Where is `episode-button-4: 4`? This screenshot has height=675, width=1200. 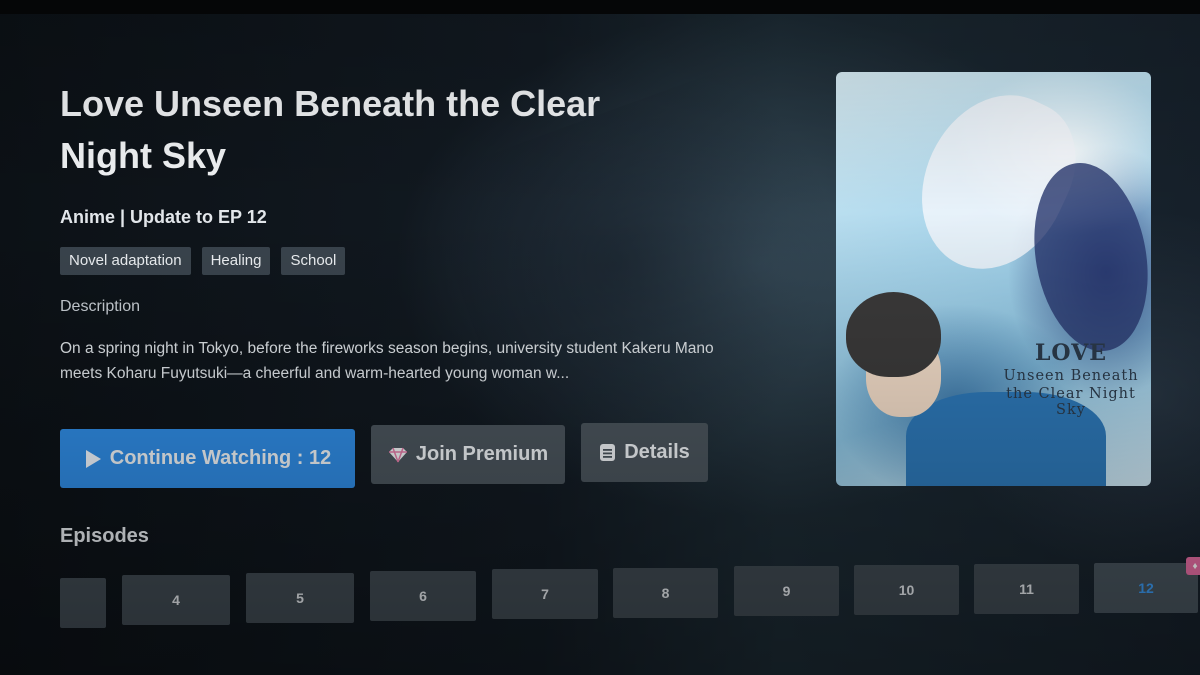 episode-button-4: 4 is located at coordinates (176, 600).